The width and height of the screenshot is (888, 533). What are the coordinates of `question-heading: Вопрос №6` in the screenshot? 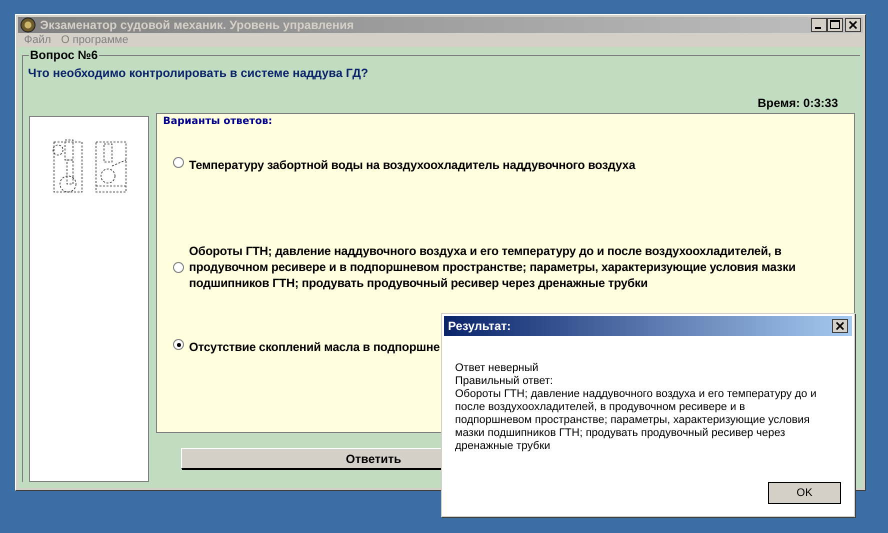 It's located at (64, 55).